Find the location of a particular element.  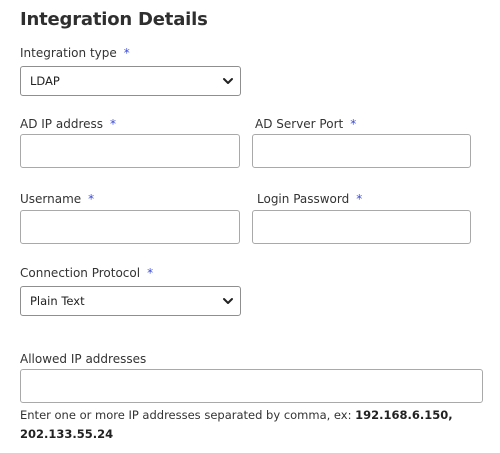

integration-type-label: Integration type * is located at coordinates (75, 53).